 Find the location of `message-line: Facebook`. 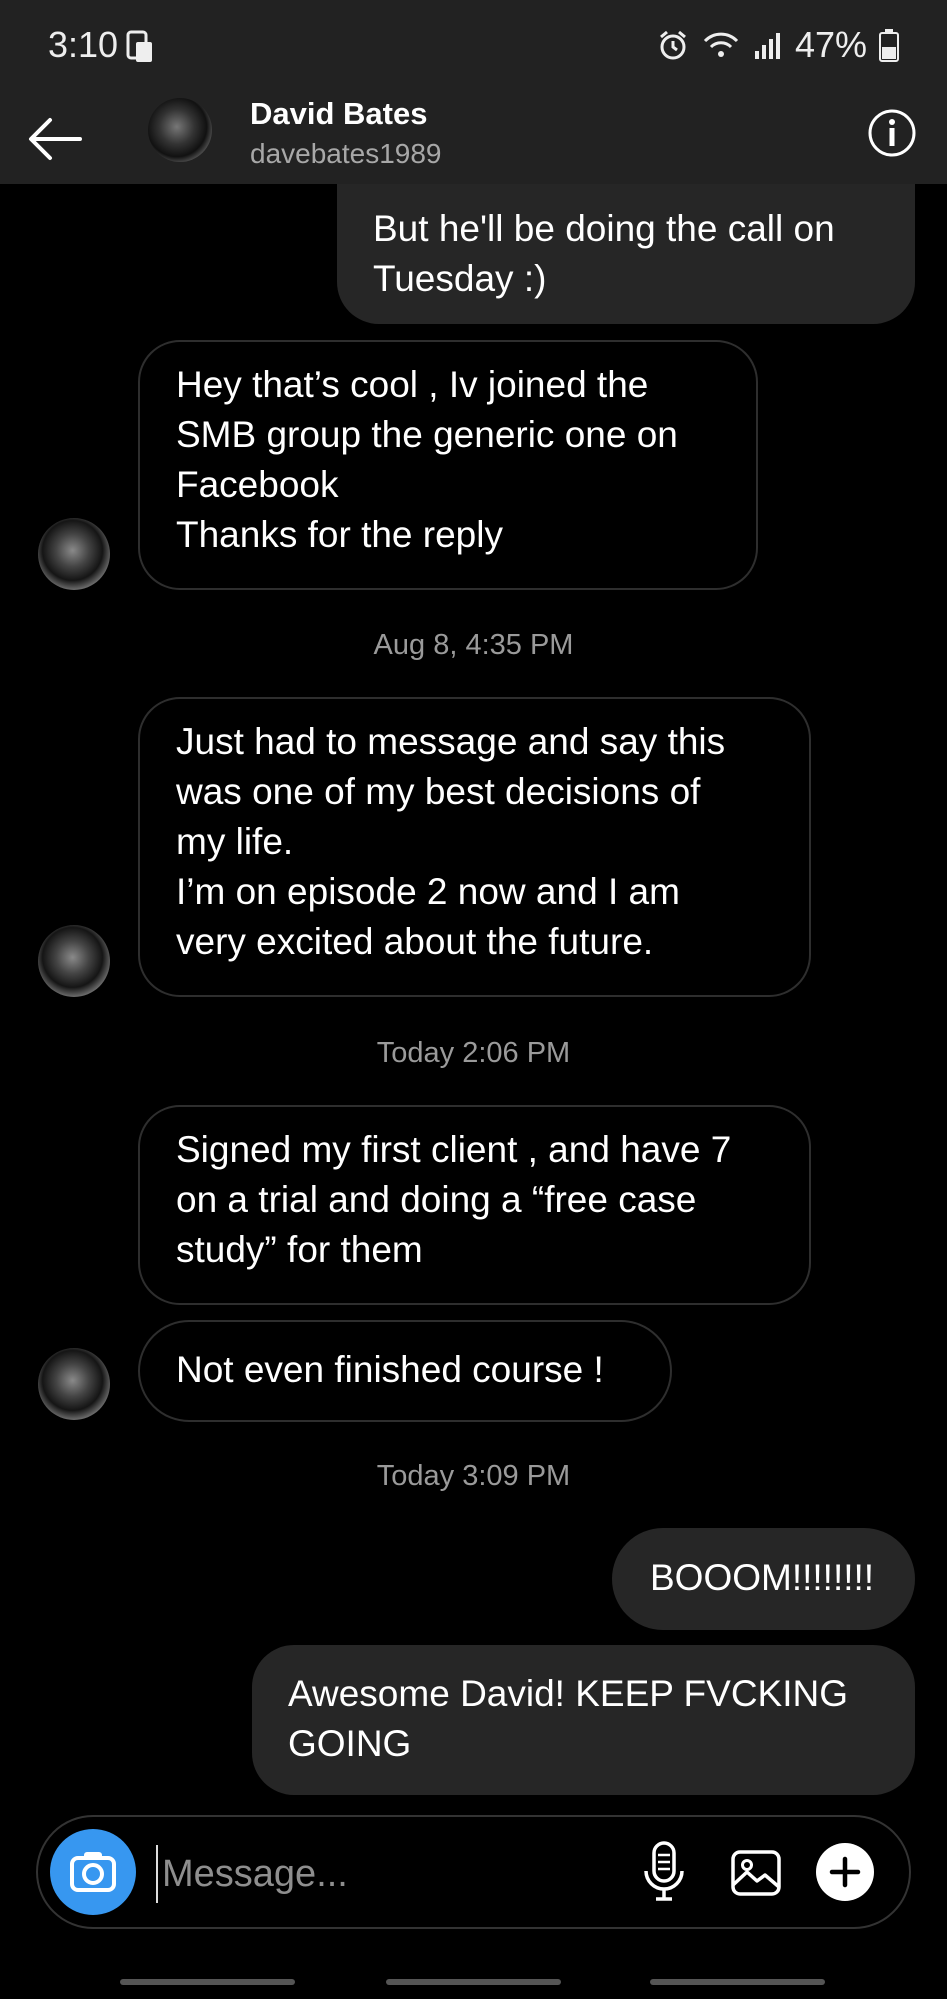

message-line: Facebook is located at coordinates (257, 484).